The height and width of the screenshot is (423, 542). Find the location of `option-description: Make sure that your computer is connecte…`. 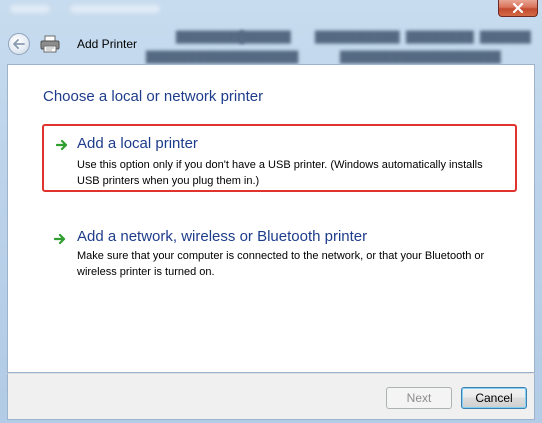

option-description: Make sure that your computer is connecte… is located at coordinates (281, 264).